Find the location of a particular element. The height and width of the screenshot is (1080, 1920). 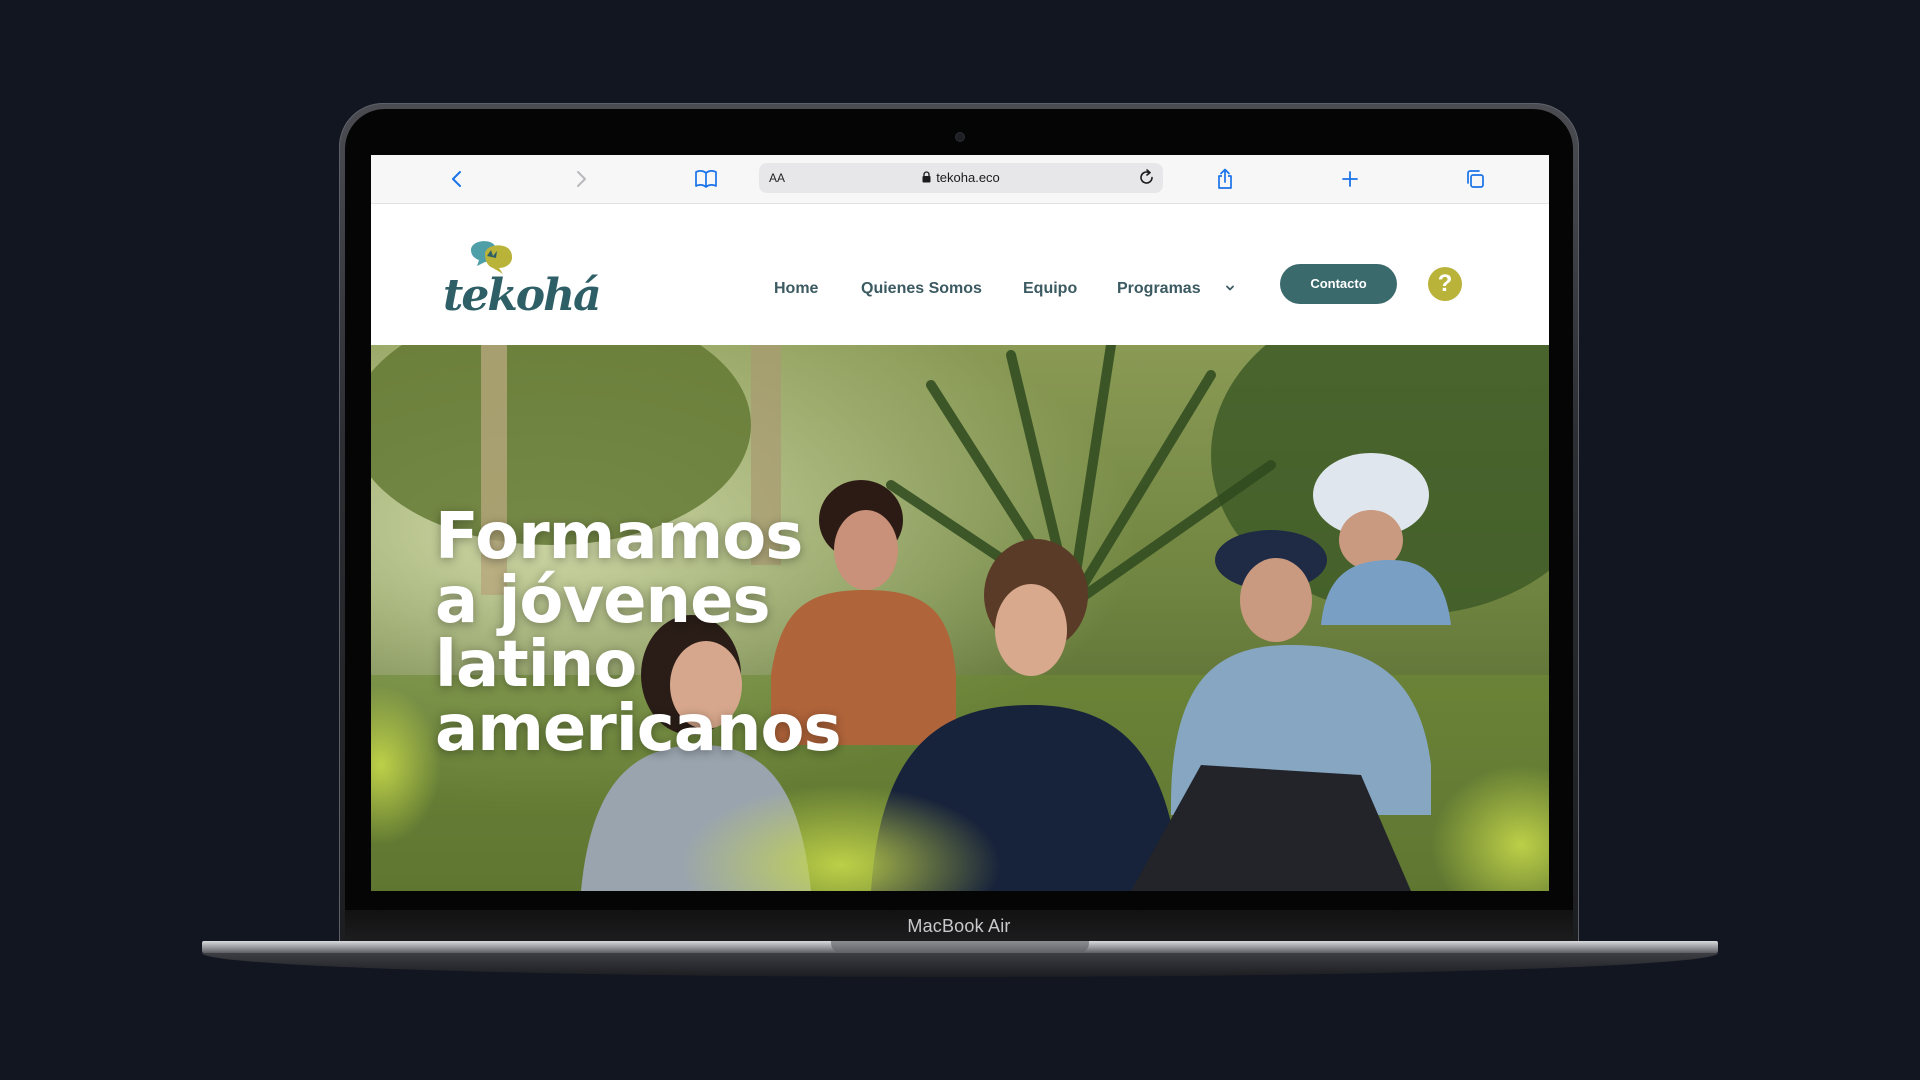

tabs-button is located at coordinates (1475, 179).